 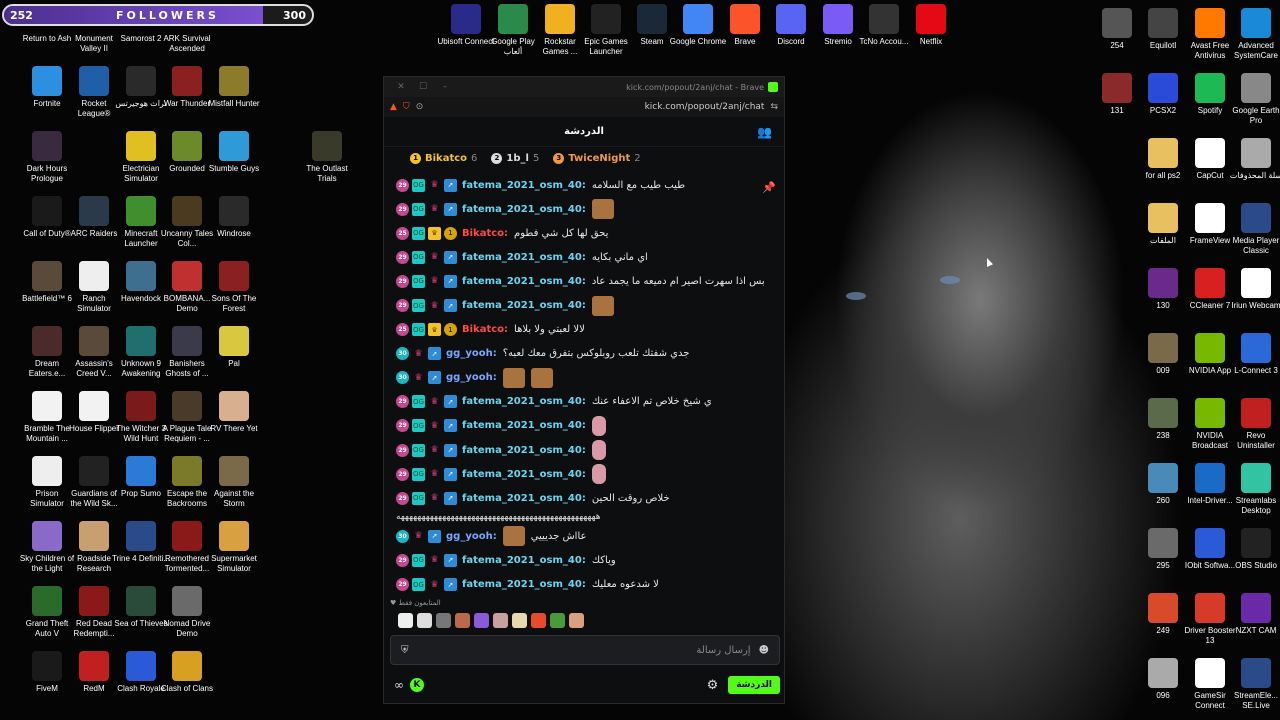 What do you see at coordinates (234, 347) in the screenshot?
I see `desktop-shortcut: Pal` at bounding box center [234, 347].